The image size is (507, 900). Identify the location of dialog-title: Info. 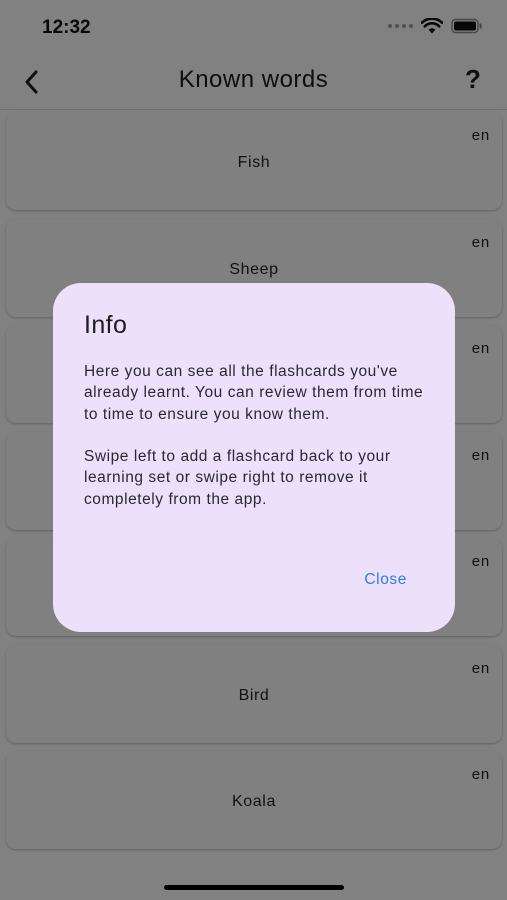
(106, 325).